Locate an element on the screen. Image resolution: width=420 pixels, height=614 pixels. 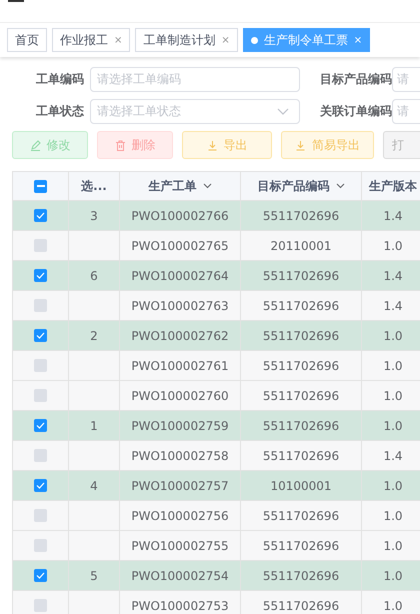
table-row: 3 PWO100002766 5511702696 1.4 is located at coordinates (216, 216).